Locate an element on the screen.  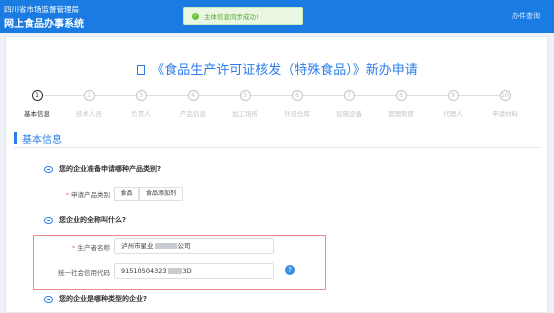
step-label: 加工场所 is located at coordinates (245, 114).